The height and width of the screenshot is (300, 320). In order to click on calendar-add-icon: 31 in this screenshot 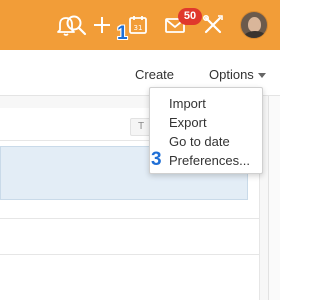, I will do `click(138, 25)`.